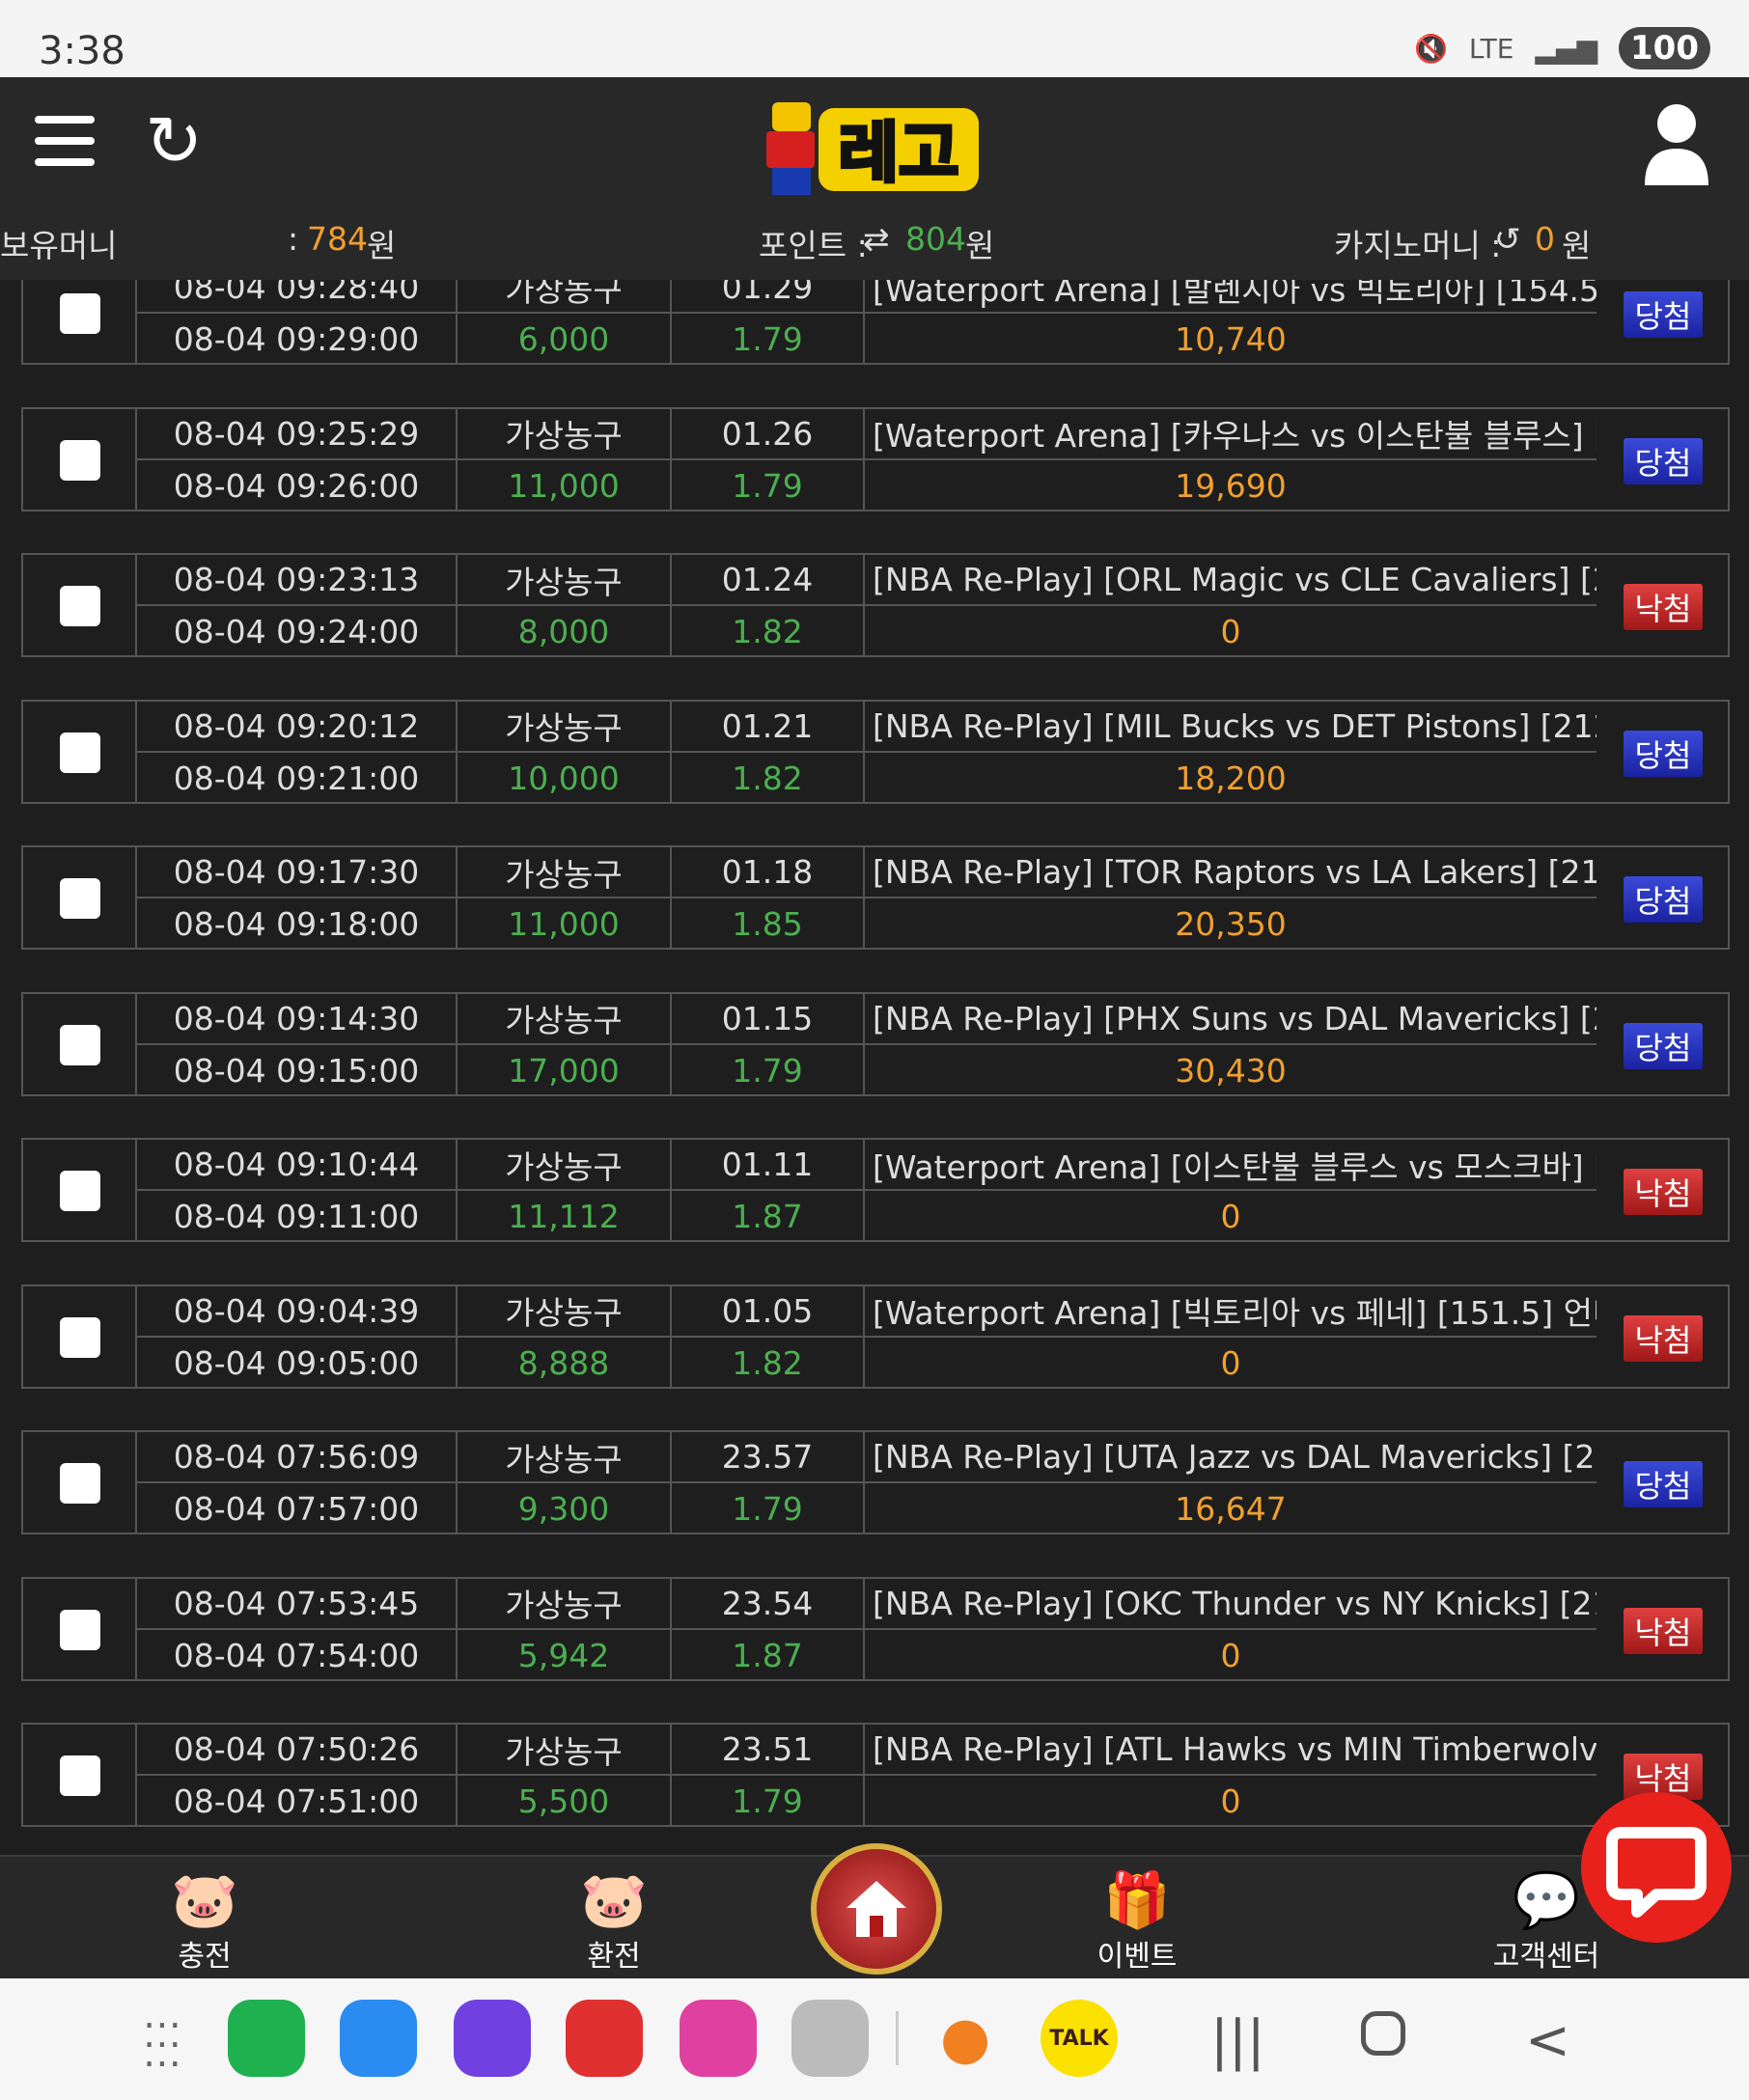 This screenshot has height=2100, width=1749. I want to click on browser-app-icon, so click(492, 2038).